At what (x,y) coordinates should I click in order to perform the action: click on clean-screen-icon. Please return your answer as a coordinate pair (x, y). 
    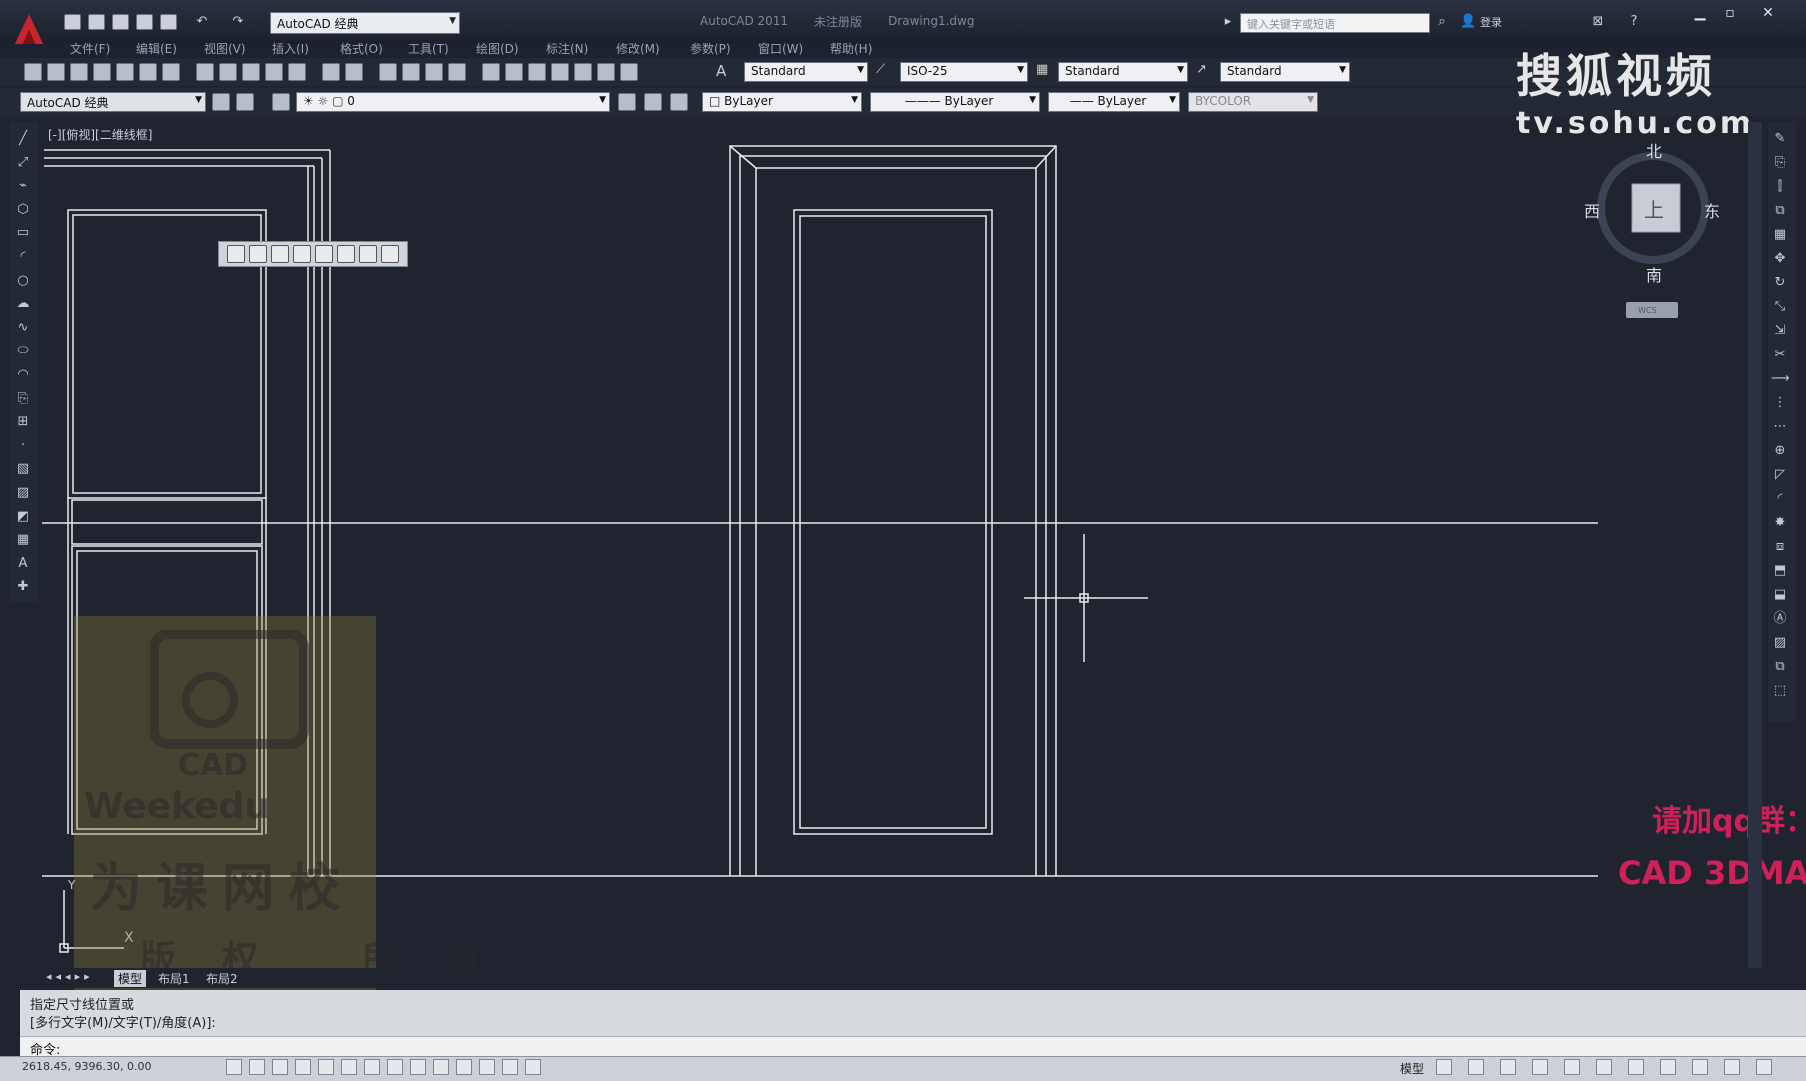
    Looking at the image, I should click on (1764, 1067).